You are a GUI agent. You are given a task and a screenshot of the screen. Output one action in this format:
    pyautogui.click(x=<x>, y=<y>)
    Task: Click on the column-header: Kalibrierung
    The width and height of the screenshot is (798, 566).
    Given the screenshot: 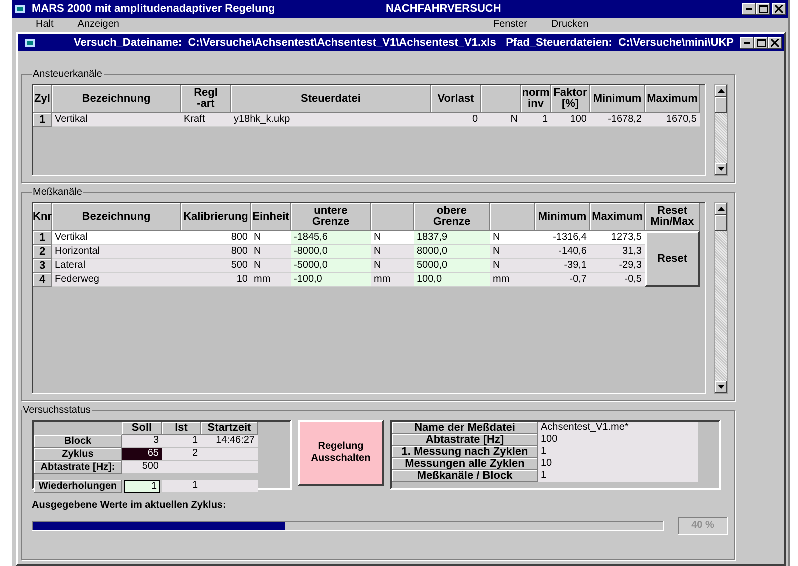 What is the action you would take?
    pyautogui.click(x=216, y=217)
    